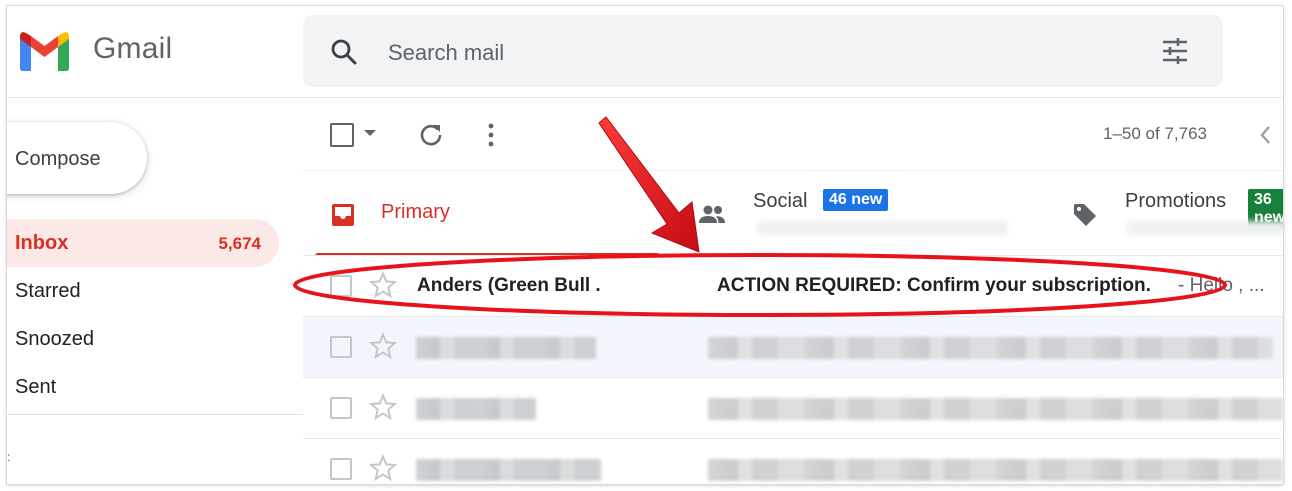  Describe the element at coordinates (780, 201) in the screenshot. I see `tab-label: Social` at that location.